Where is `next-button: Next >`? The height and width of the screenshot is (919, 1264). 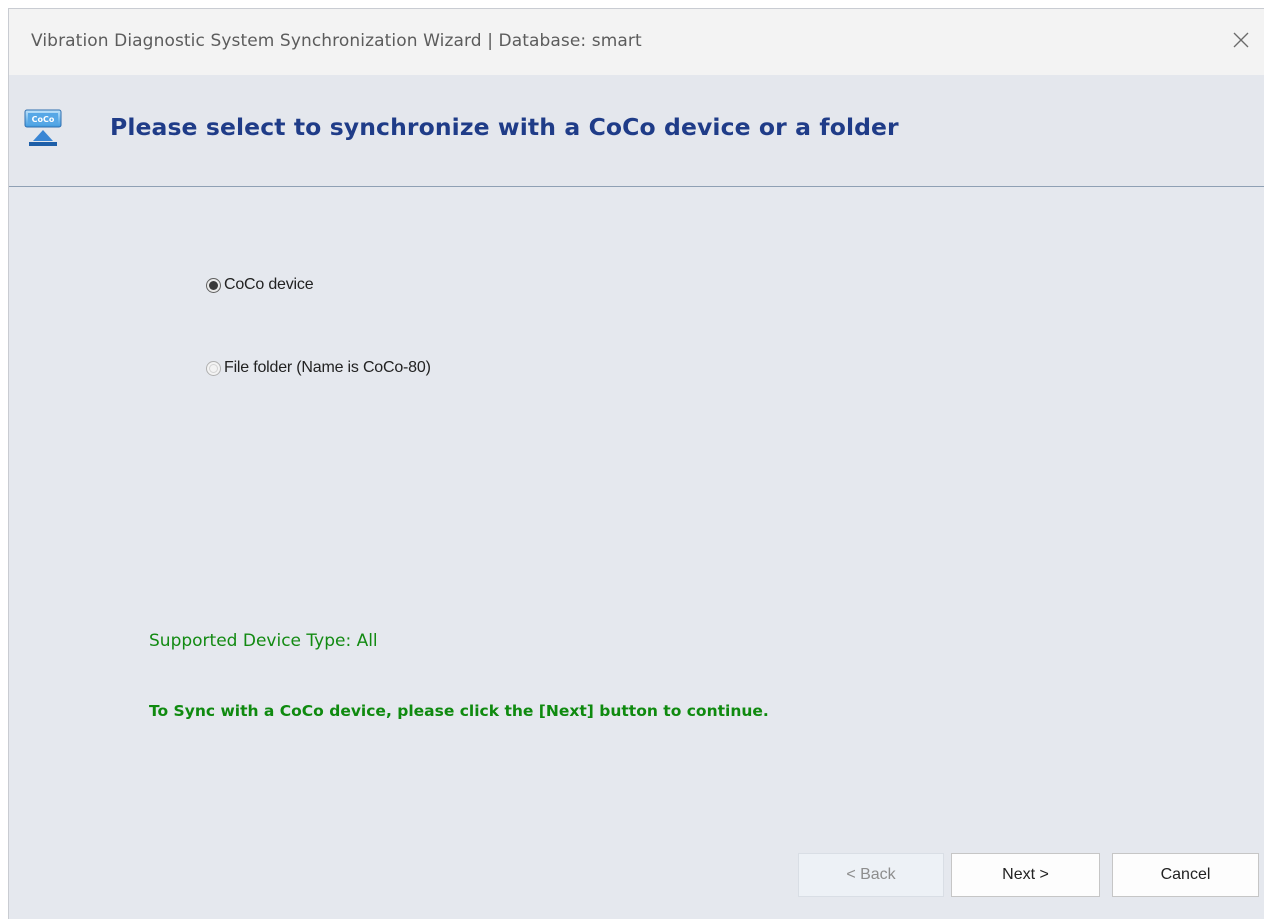 next-button: Next > is located at coordinates (1025, 875).